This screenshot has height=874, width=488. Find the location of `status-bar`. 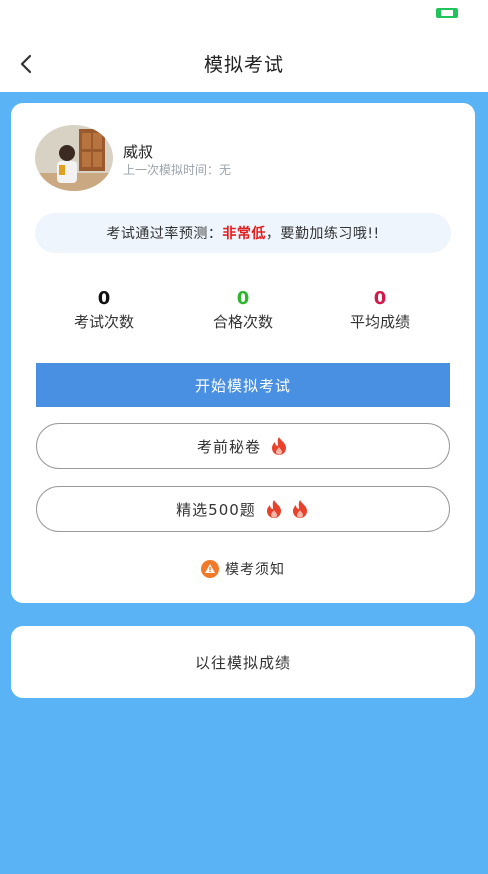

status-bar is located at coordinates (244, 18).